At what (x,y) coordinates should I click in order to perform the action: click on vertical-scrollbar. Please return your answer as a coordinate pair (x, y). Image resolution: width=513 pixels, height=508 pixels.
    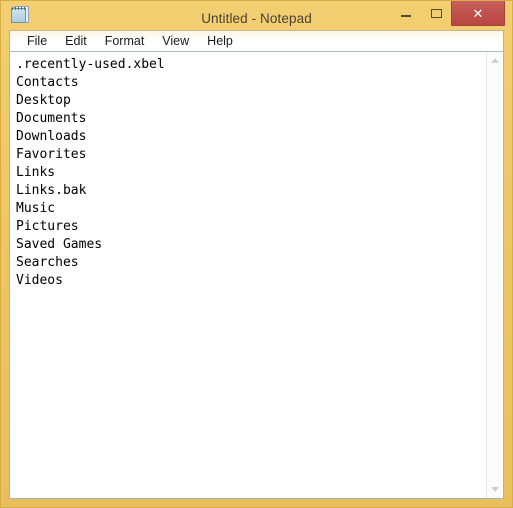
    Looking at the image, I should click on (494, 275).